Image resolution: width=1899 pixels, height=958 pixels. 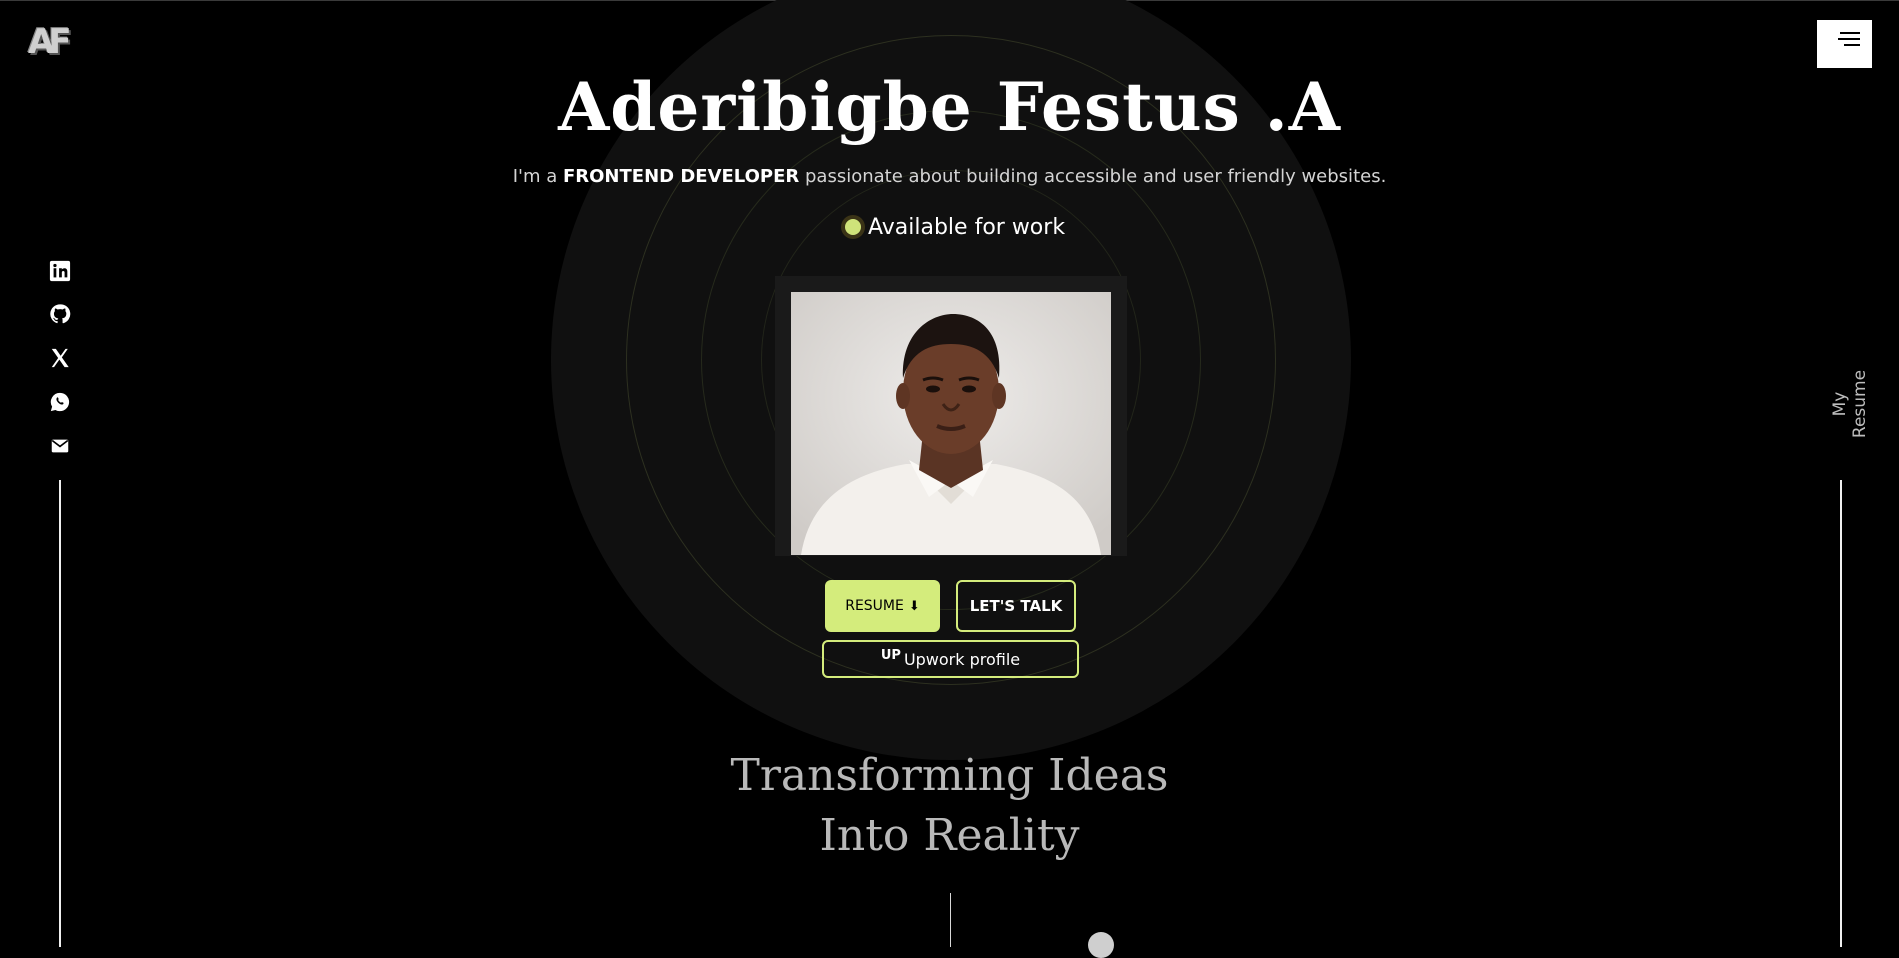 What do you see at coordinates (1850, 33) in the screenshot?
I see `hamburger-menu-icon` at bounding box center [1850, 33].